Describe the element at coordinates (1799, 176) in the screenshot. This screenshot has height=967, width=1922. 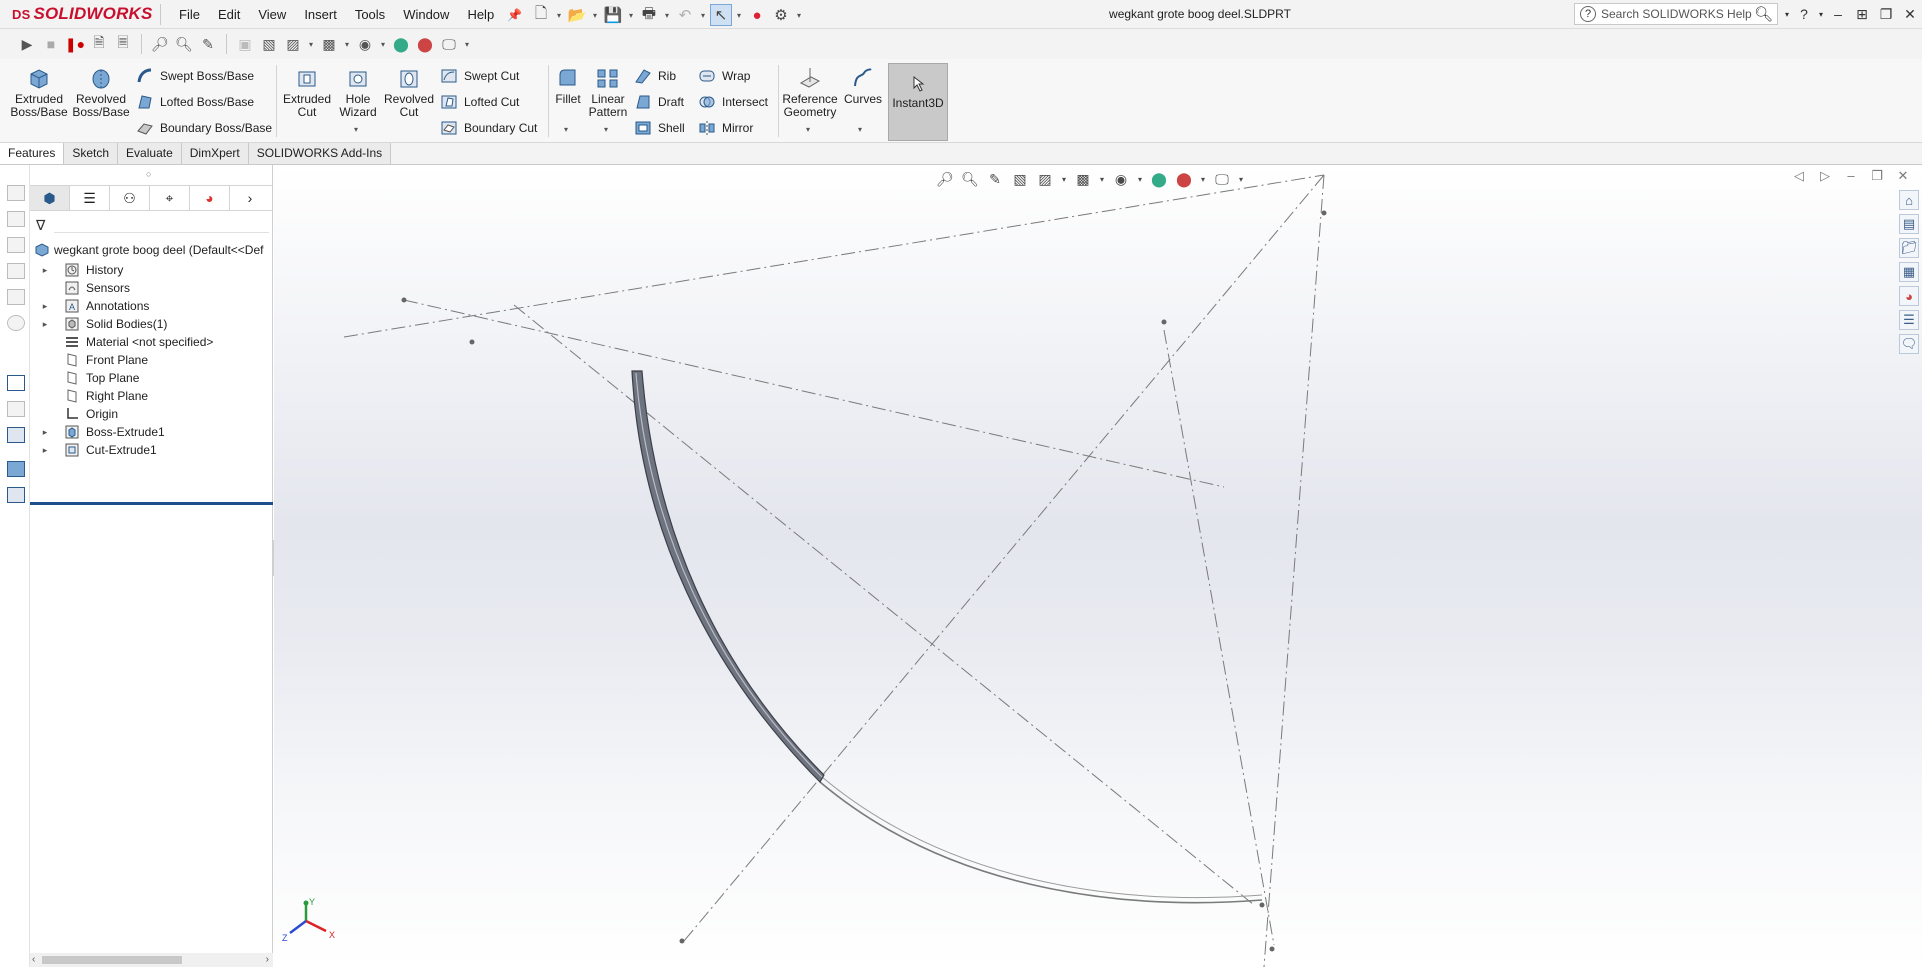
I see `collapse-left-icon: ◁` at that location.